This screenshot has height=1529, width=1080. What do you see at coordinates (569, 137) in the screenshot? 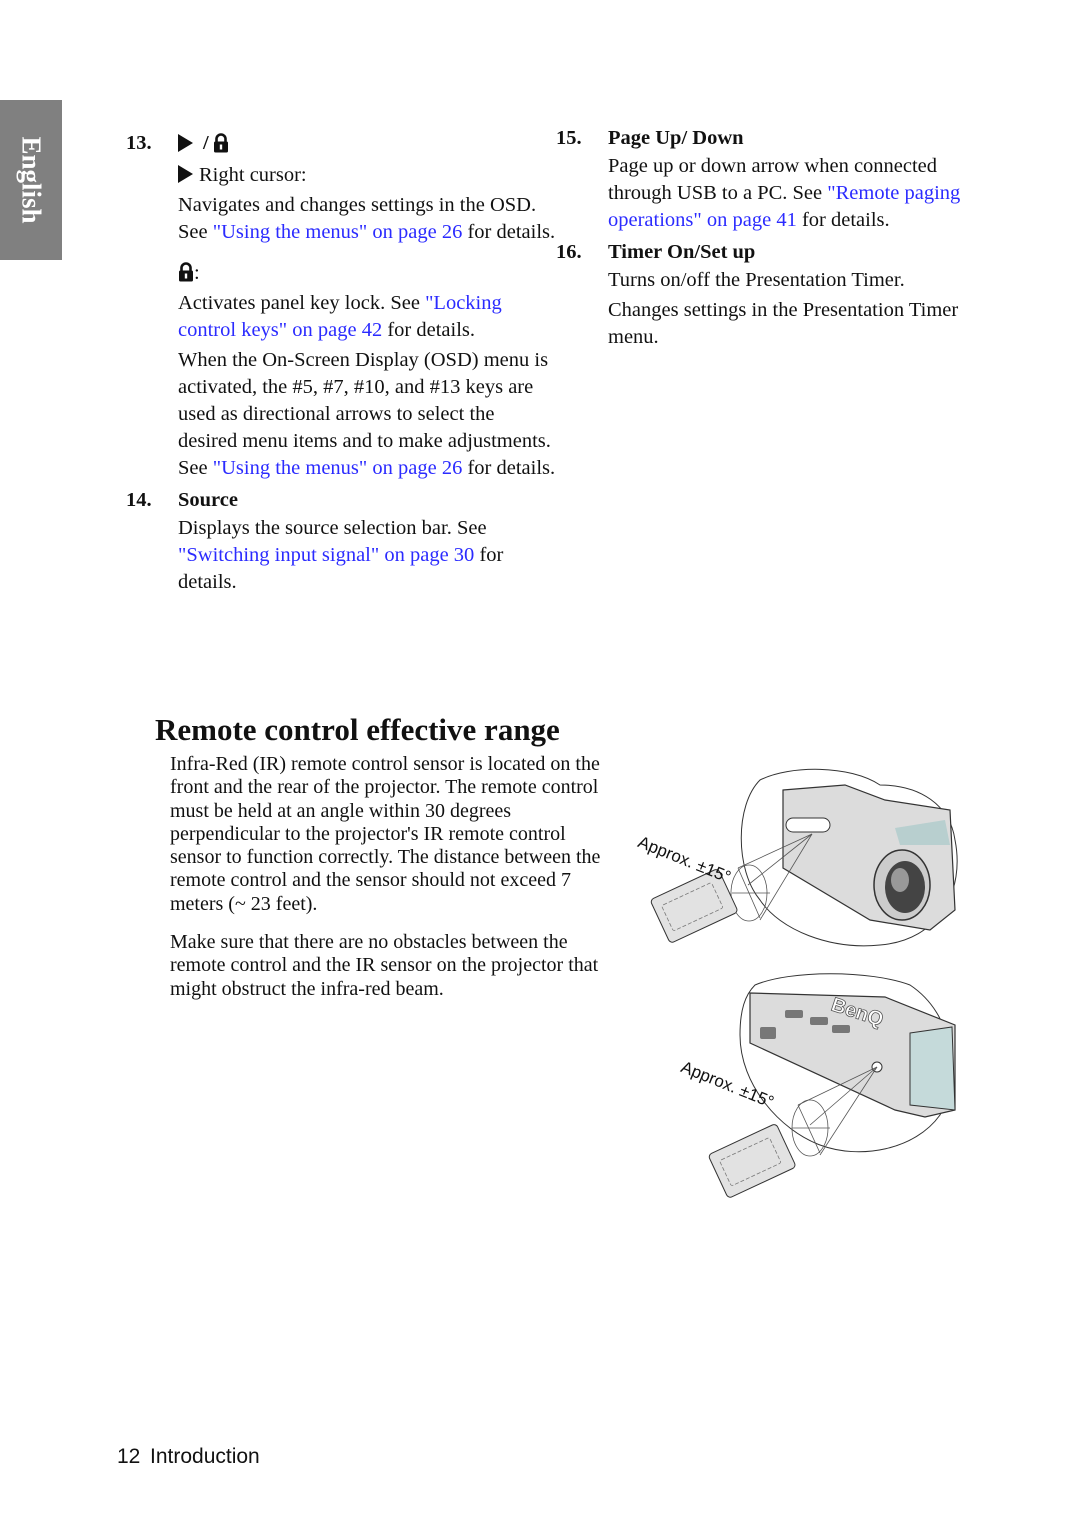
I see `item-15-number: 15.` at bounding box center [569, 137].